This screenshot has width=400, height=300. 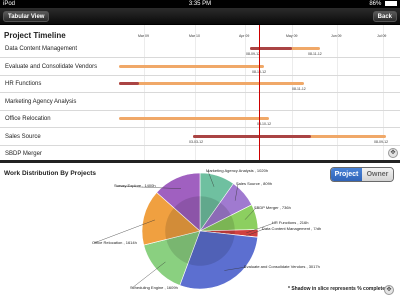 I want to click on timeline-expand-icon: ✥, so click(x=393, y=153).